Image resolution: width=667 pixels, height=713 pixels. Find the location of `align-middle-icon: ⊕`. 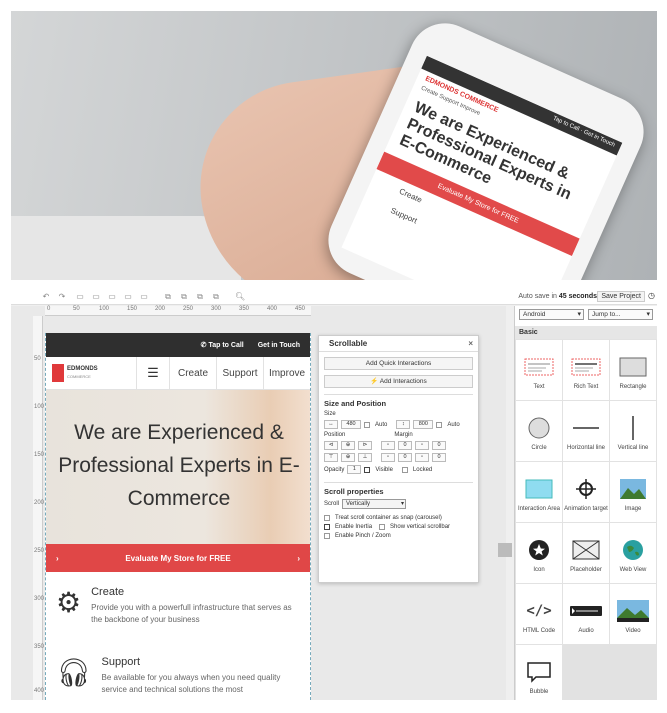

align-middle-icon: ⊕ is located at coordinates (348, 457).